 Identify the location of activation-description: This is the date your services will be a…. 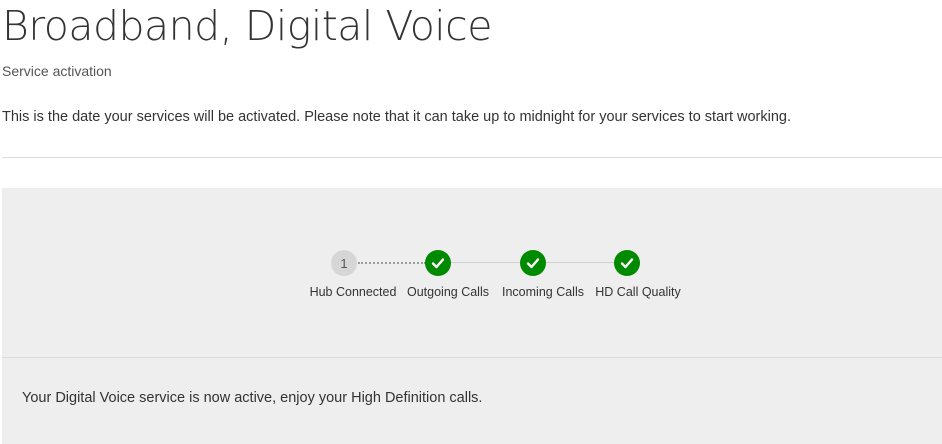
(397, 117).